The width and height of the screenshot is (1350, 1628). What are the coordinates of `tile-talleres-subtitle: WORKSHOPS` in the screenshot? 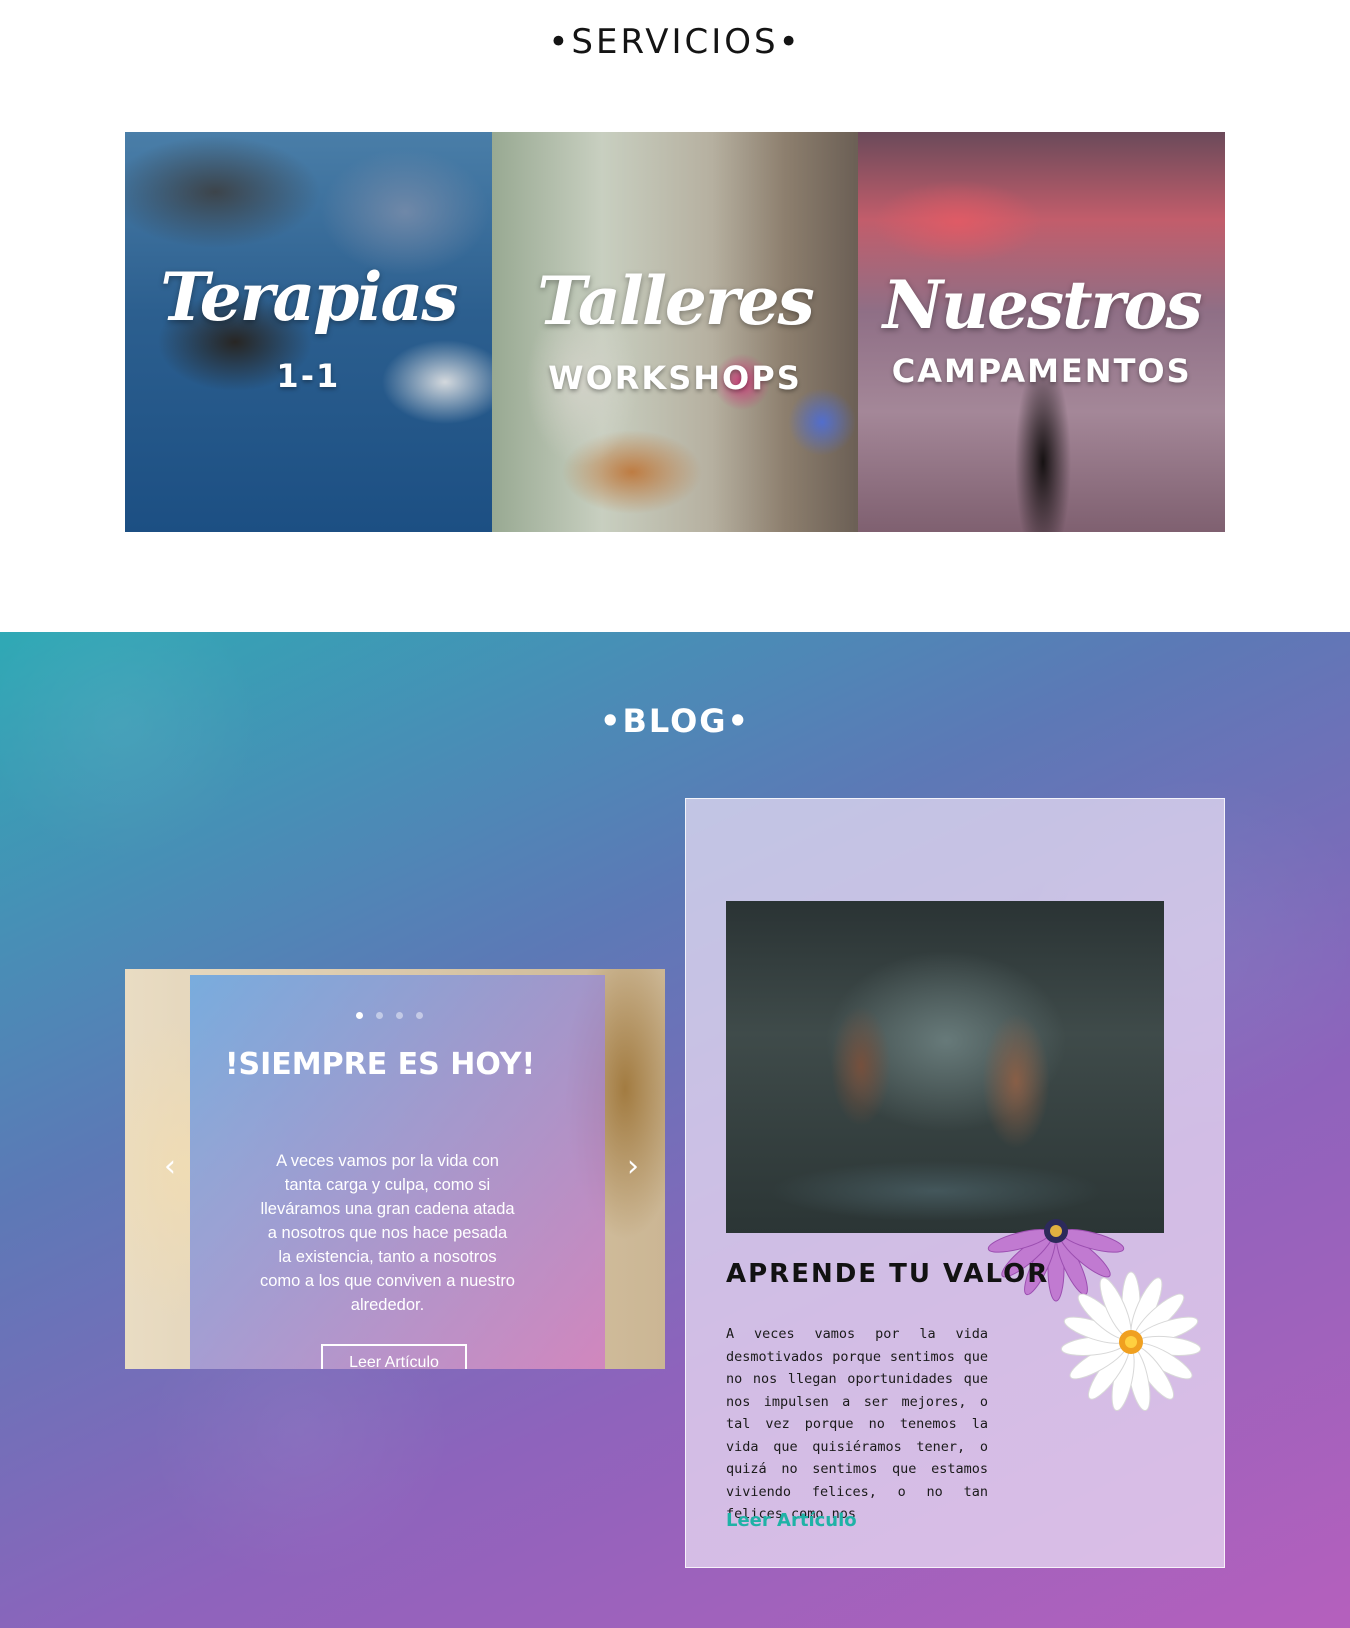 It's located at (675, 378).